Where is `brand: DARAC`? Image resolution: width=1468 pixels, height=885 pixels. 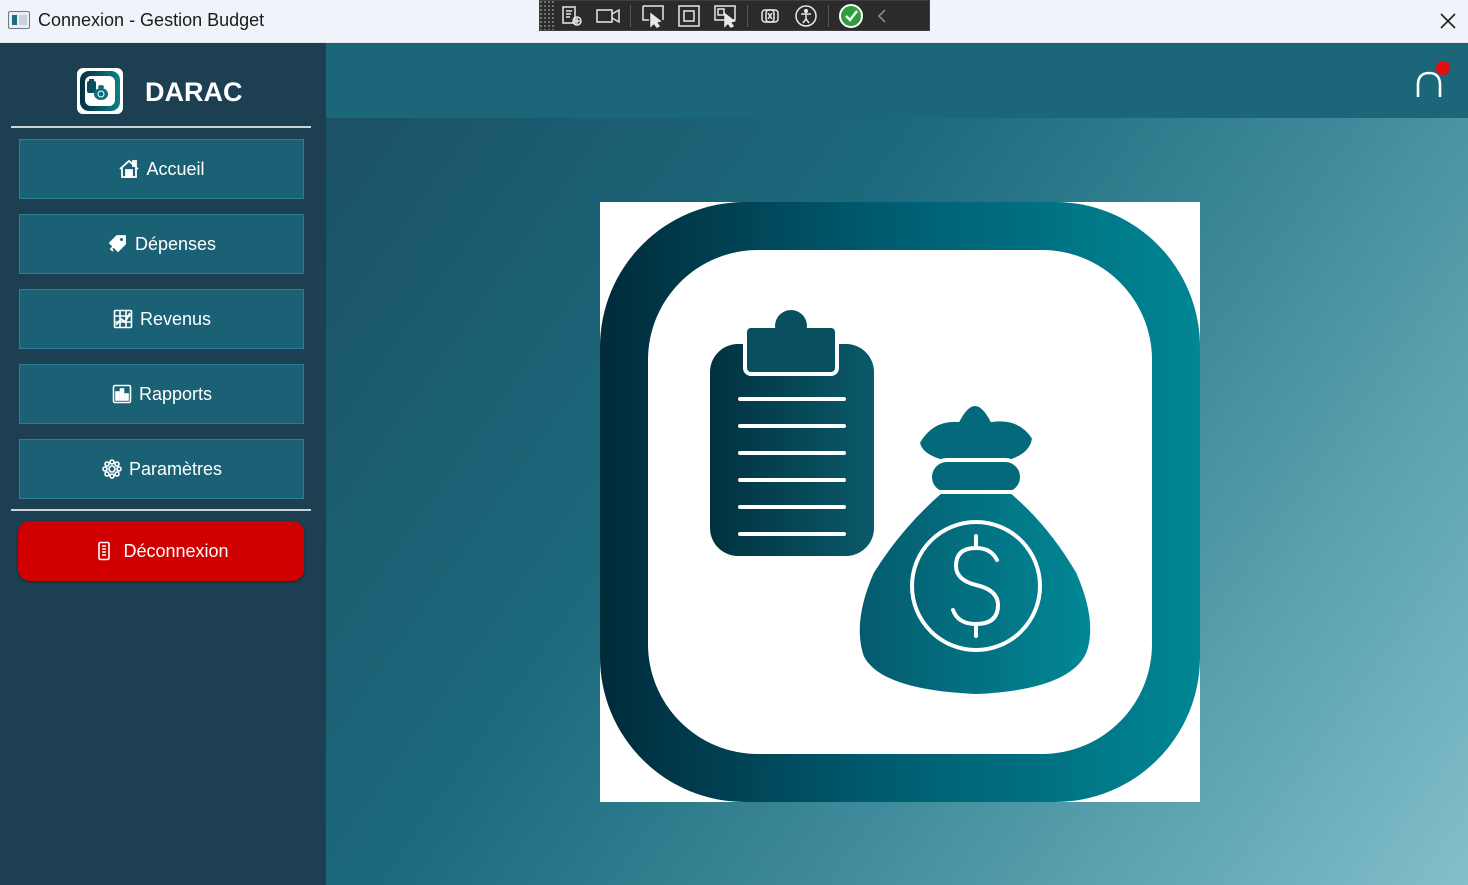
brand: DARAC is located at coordinates (163, 85).